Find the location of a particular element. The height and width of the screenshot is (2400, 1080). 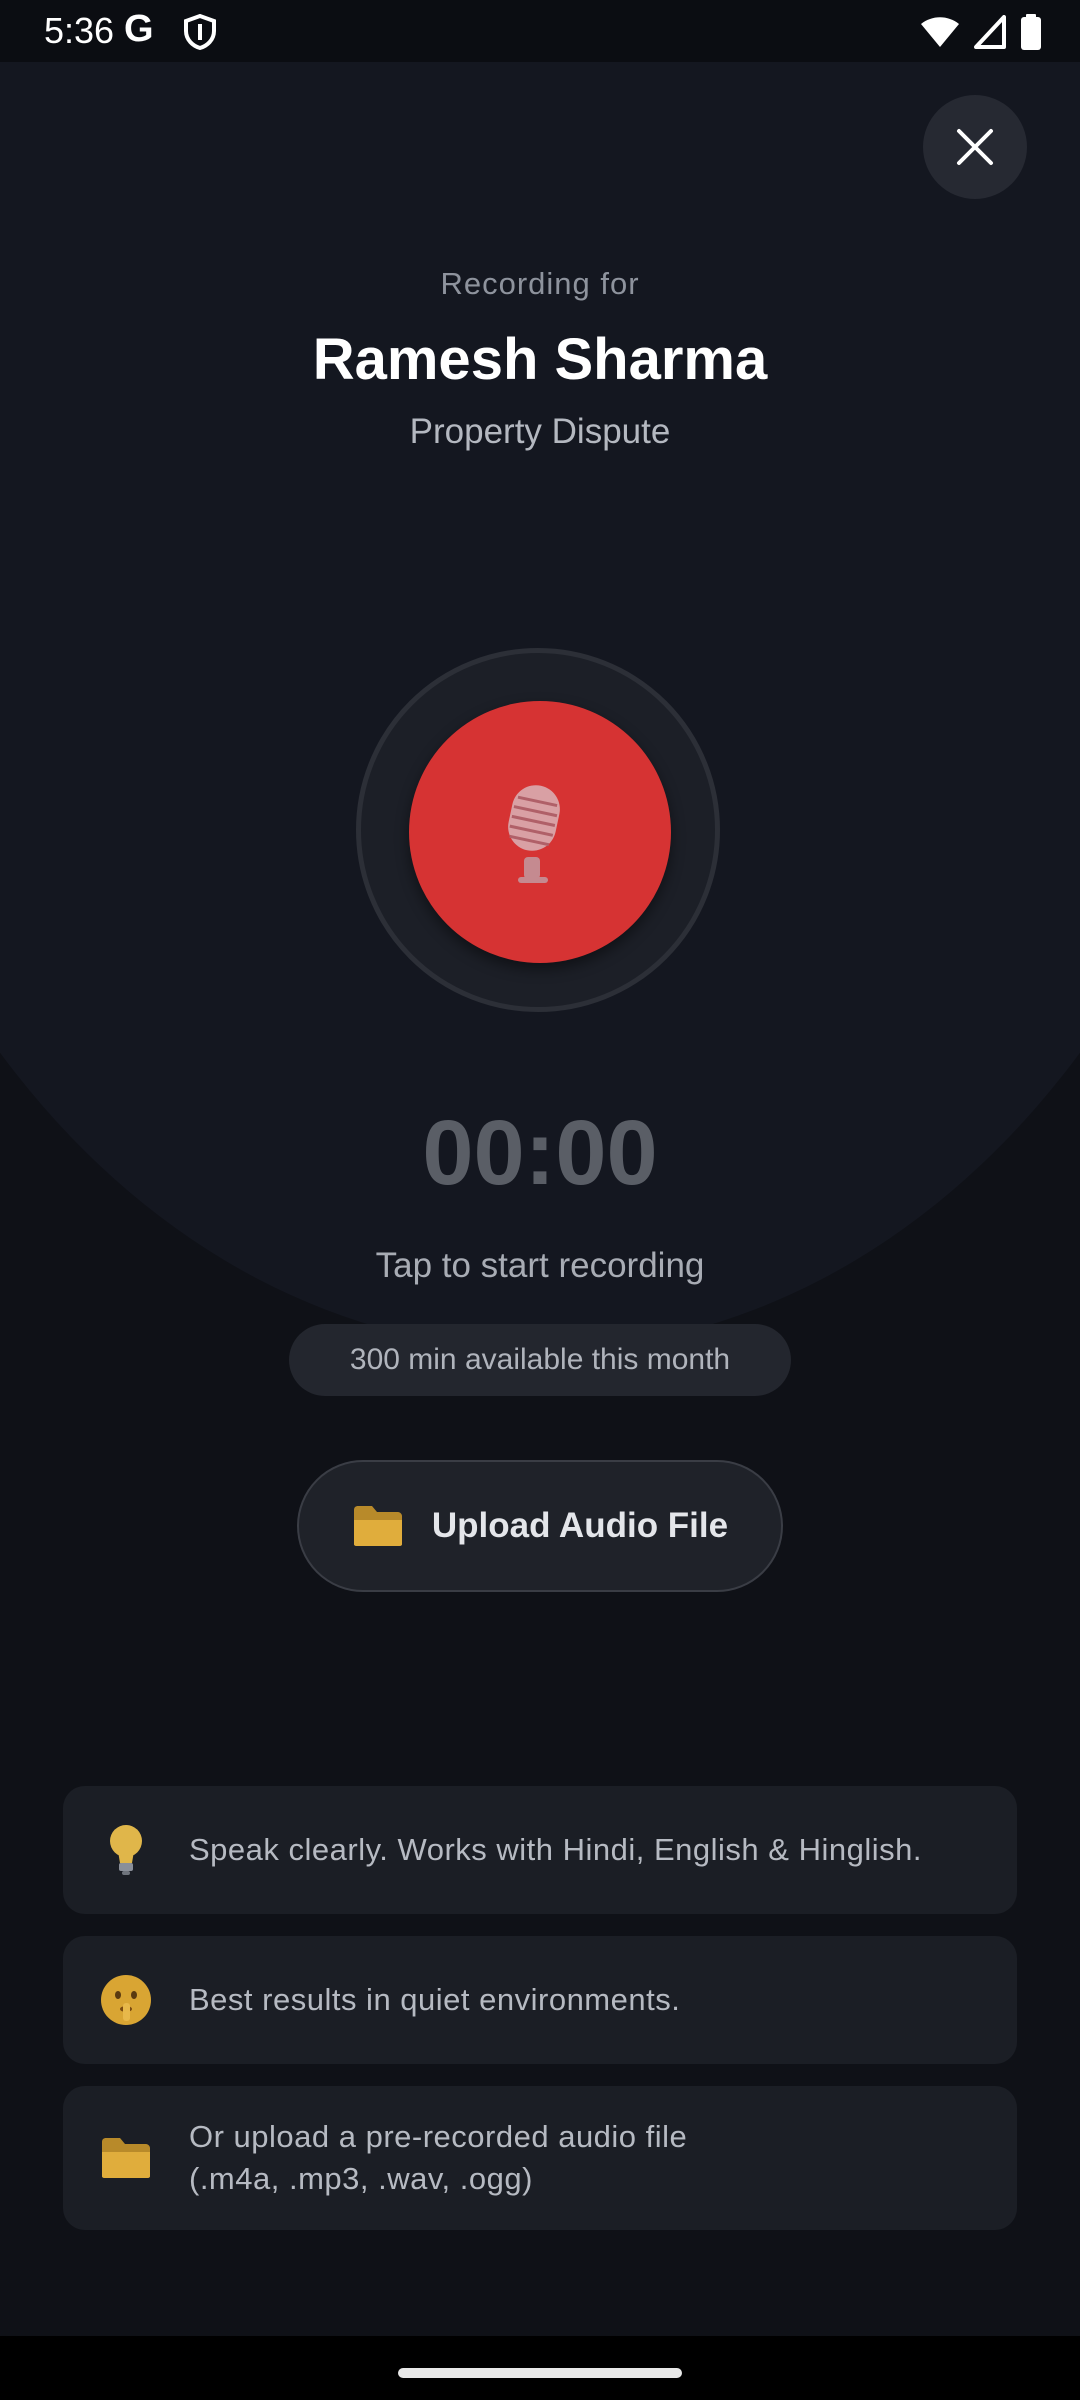

case-type: Property Dispute is located at coordinates (540, 431).